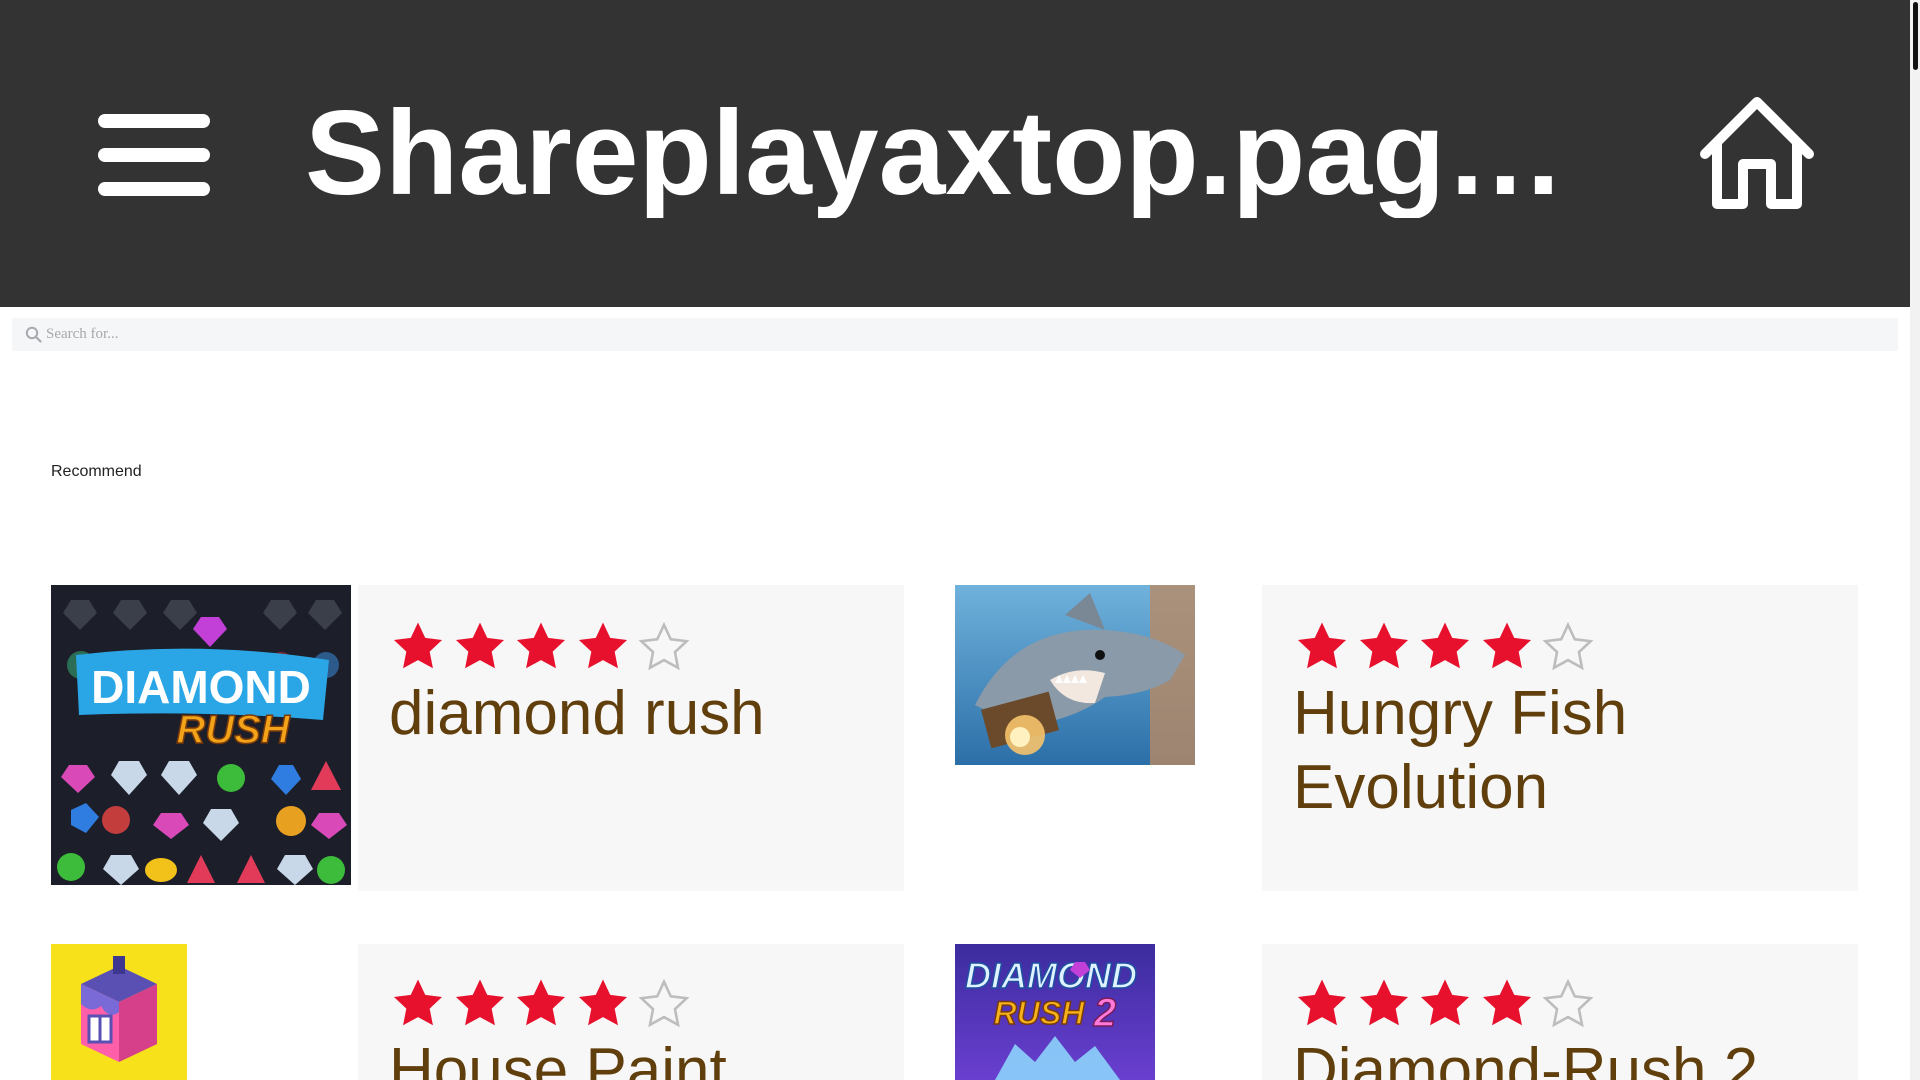 Image resolution: width=1920 pixels, height=1080 pixels. I want to click on search-bar, so click(955, 334).